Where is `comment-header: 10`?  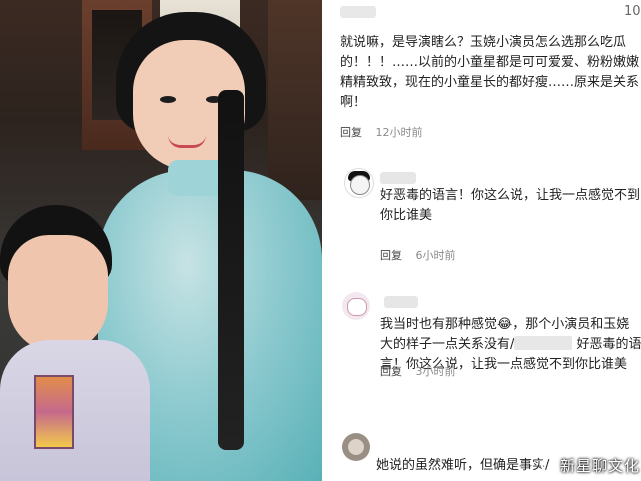
comment-header: 10 is located at coordinates (481, 13).